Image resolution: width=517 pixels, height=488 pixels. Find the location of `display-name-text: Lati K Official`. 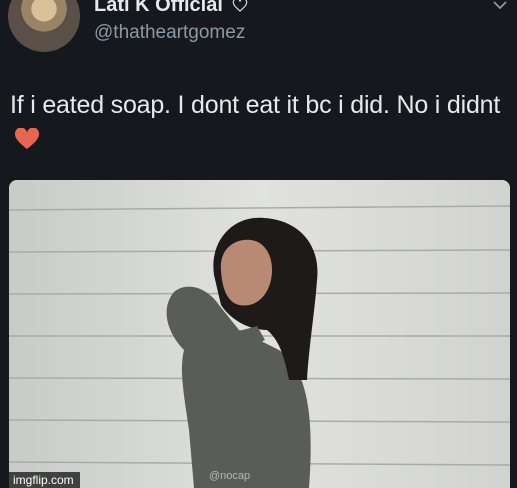

display-name-text: Lati K Official is located at coordinates (158, 8).